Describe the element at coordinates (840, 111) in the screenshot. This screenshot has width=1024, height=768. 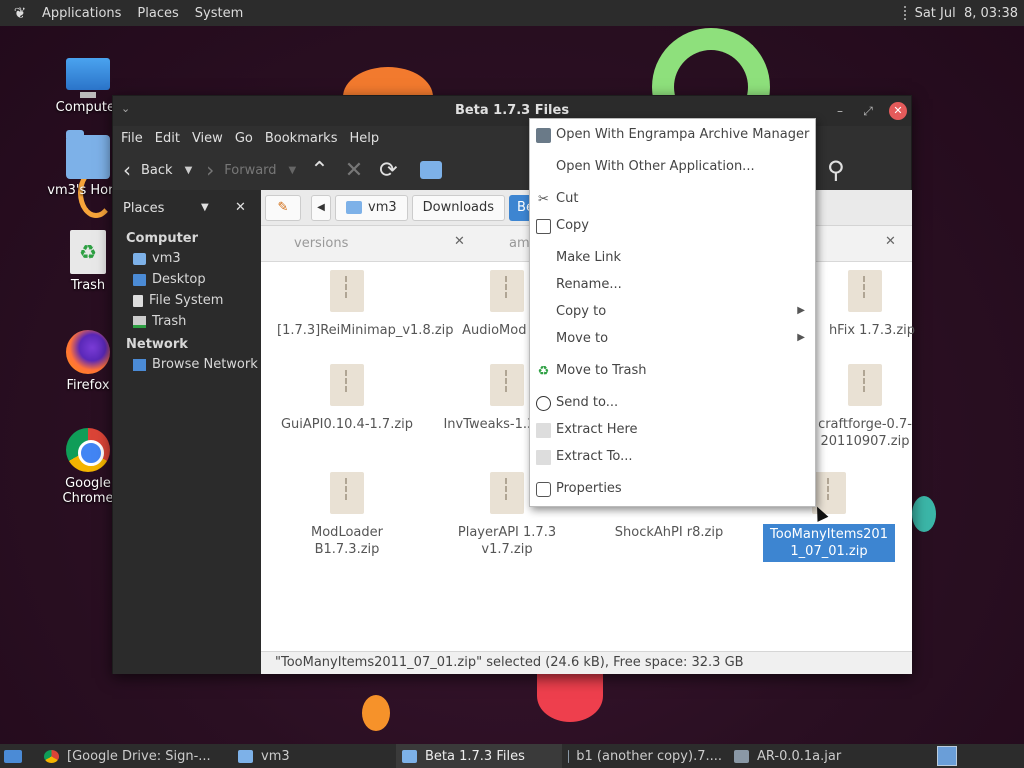
I see `minimize-button: –` at that location.